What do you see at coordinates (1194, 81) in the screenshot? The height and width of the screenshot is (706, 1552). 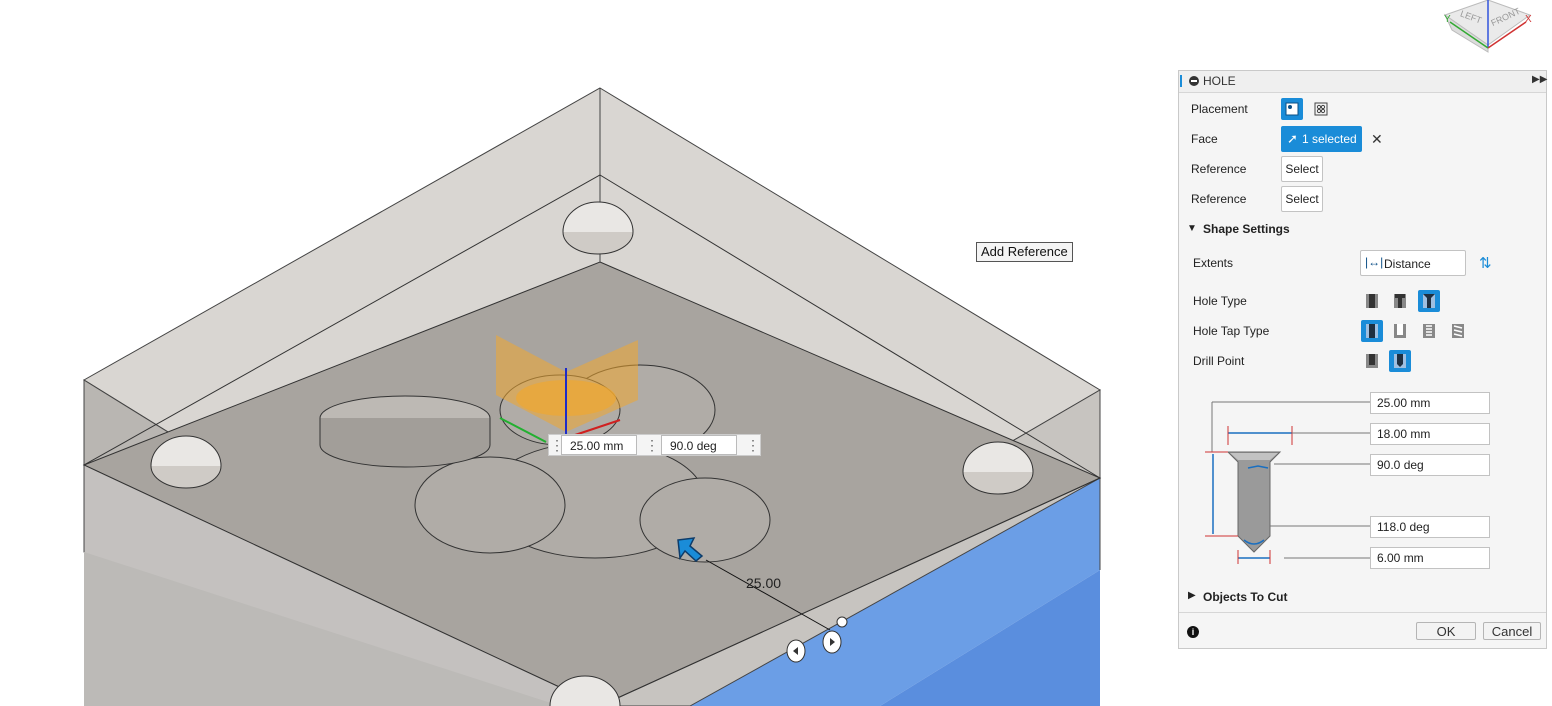 I see `collapse-icon` at bounding box center [1194, 81].